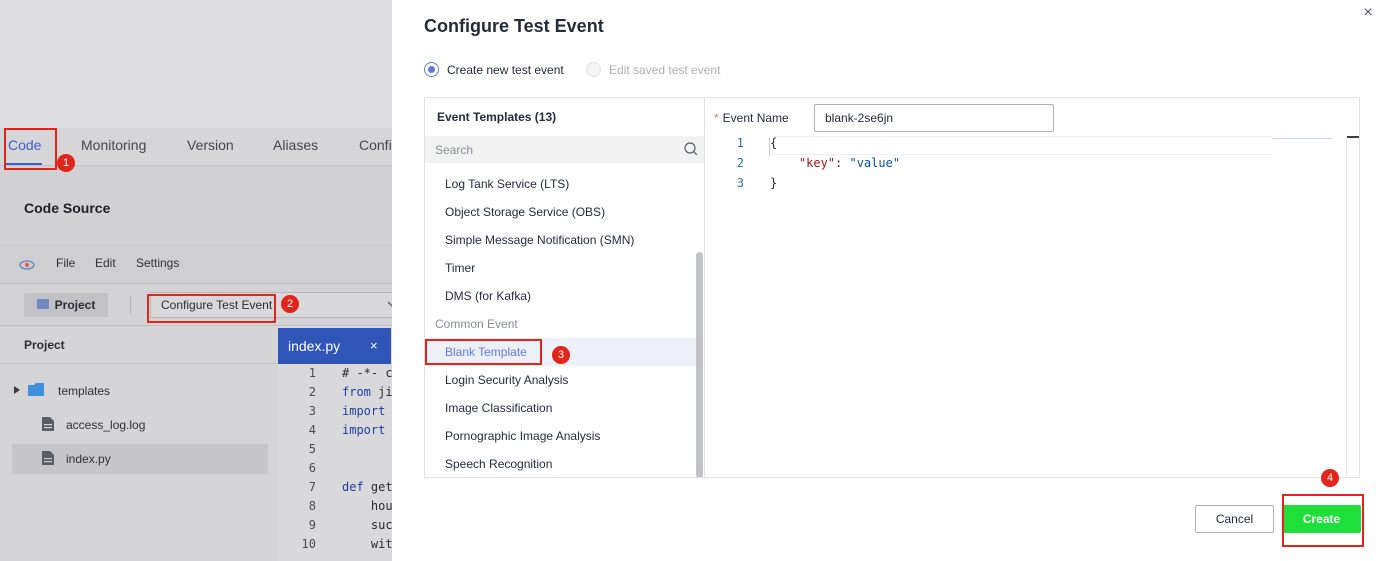 Image resolution: width=1394 pixels, height=561 pixels. Describe the element at coordinates (27, 264) in the screenshot. I see `ide-logo-icon` at that location.